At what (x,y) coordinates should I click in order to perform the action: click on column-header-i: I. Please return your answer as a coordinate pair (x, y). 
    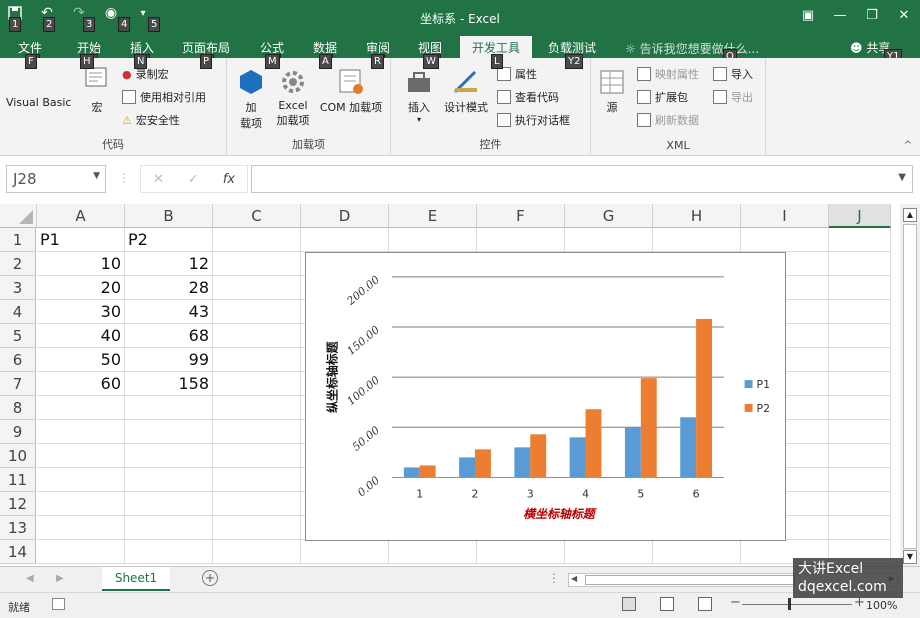
    Looking at the image, I should click on (785, 216).